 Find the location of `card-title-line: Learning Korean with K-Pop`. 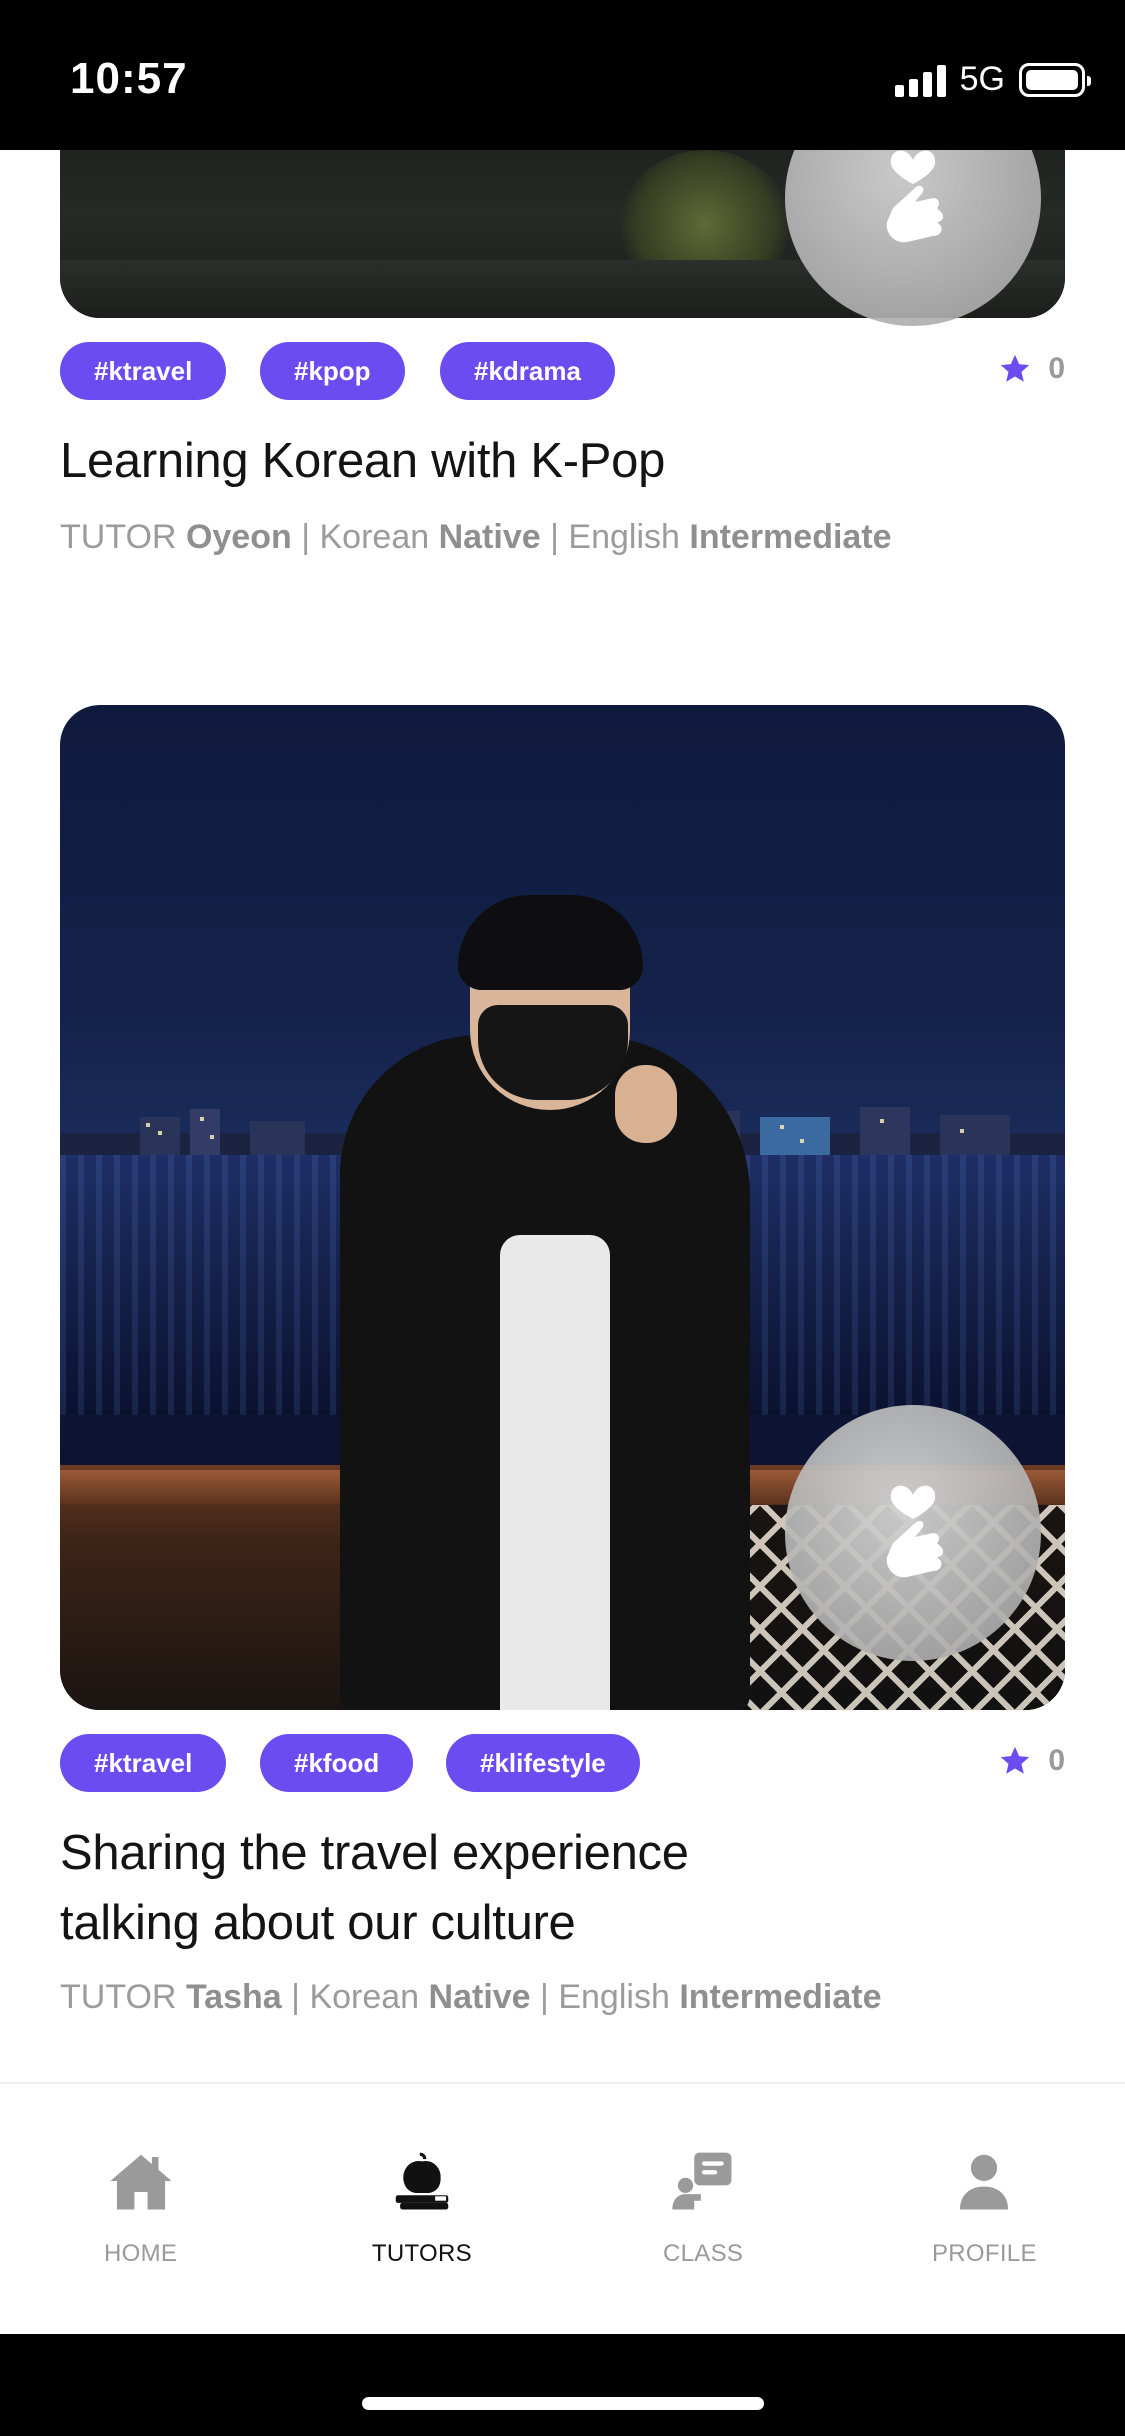

card-title-line: Learning Korean with K-Pop is located at coordinates (363, 461).